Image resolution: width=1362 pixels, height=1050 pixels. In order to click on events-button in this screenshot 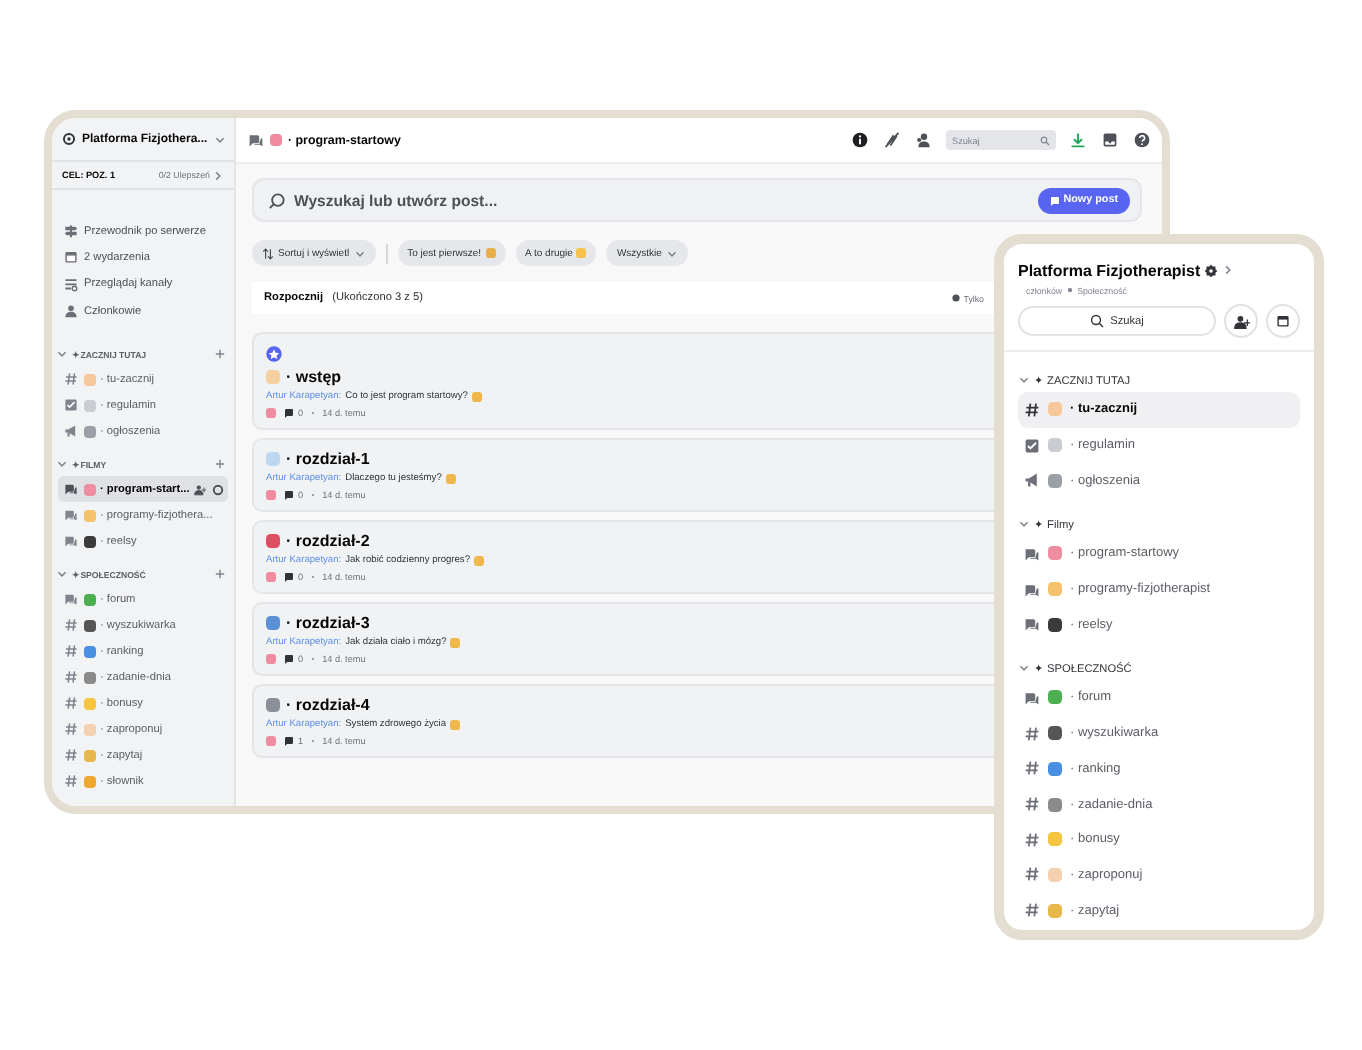, I will do `click(1283, 321)`.